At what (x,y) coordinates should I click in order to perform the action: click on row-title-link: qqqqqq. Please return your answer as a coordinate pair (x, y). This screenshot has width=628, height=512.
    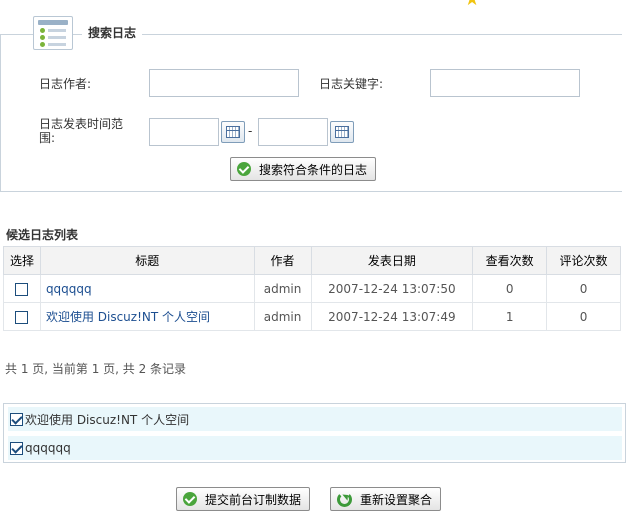
    Looking at the image, I should click on (147, 288).